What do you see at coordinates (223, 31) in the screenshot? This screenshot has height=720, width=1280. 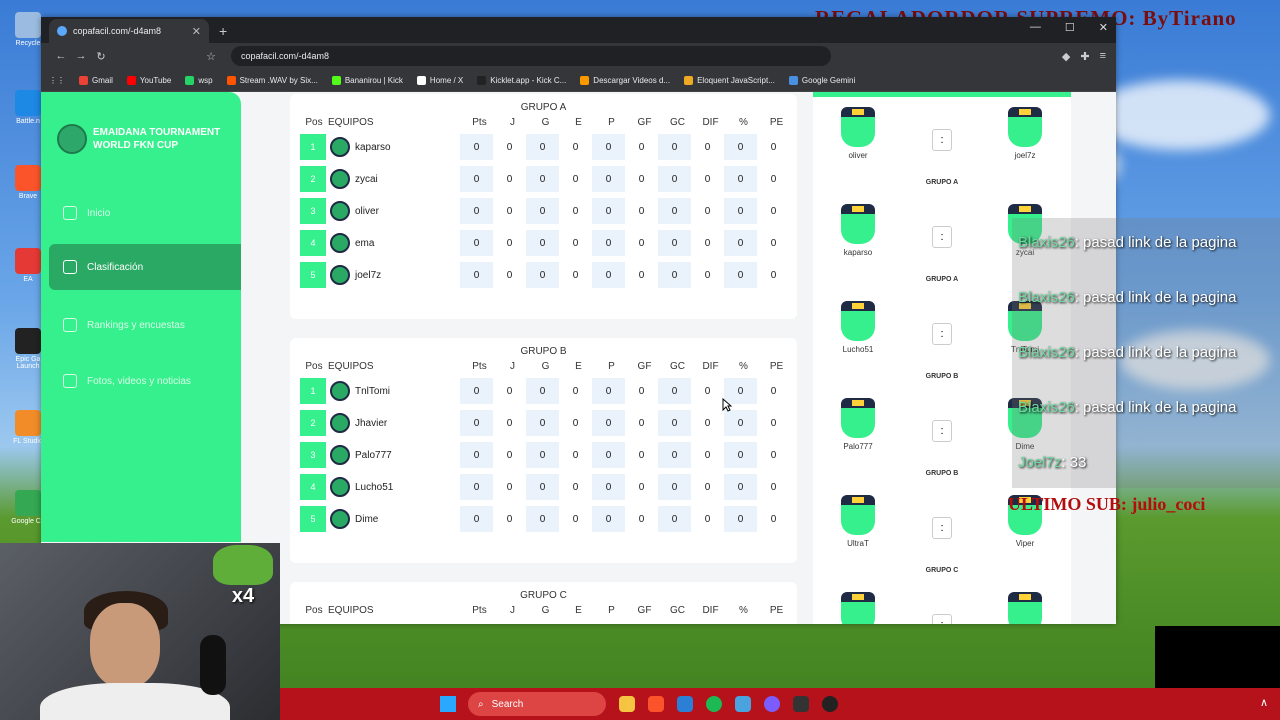 I see `new-tab-icon: +` at bounding box center [223, 31].